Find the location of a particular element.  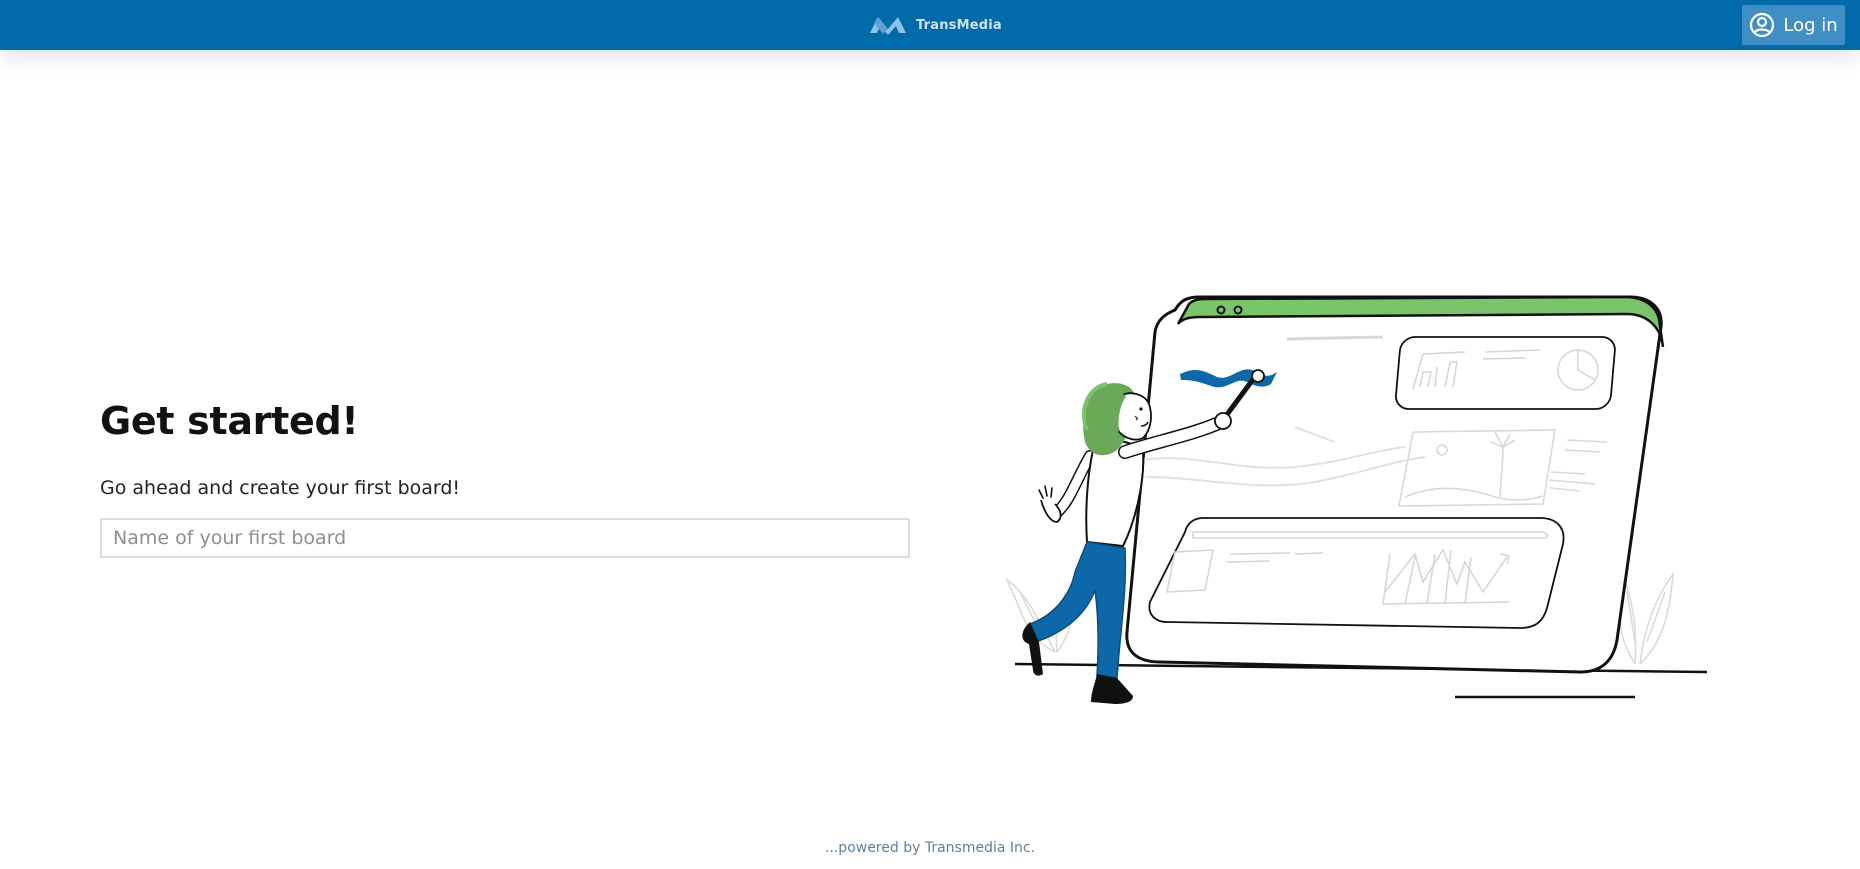

chart-card-top is located at coordinates (1505, 373).